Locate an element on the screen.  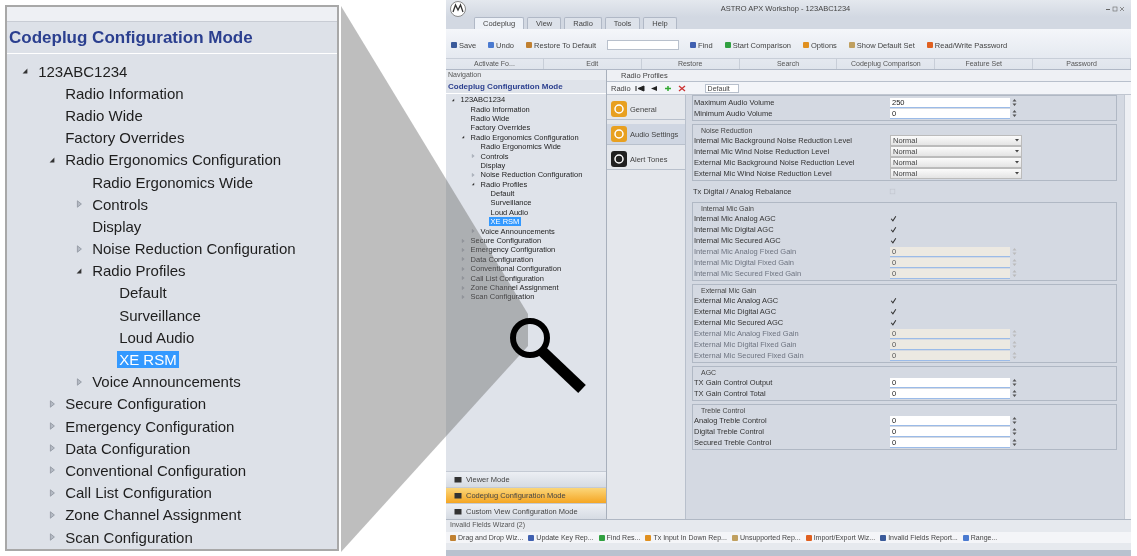
tree-item: Surveillance is located at coordinates (160, 315).